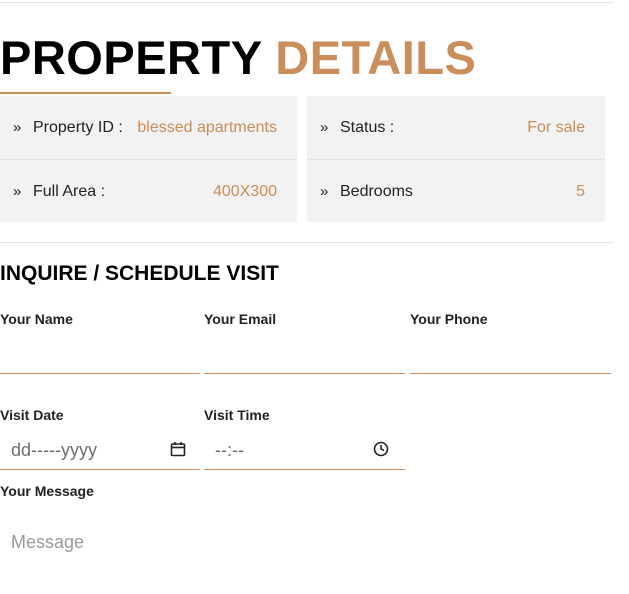 Image resolution: width=629 pixels, height=594 pixels. What do you see at coordinates (48, 542) in the screenshot?
I see `message-placeholder: Message` at bounding box center [48, 542].